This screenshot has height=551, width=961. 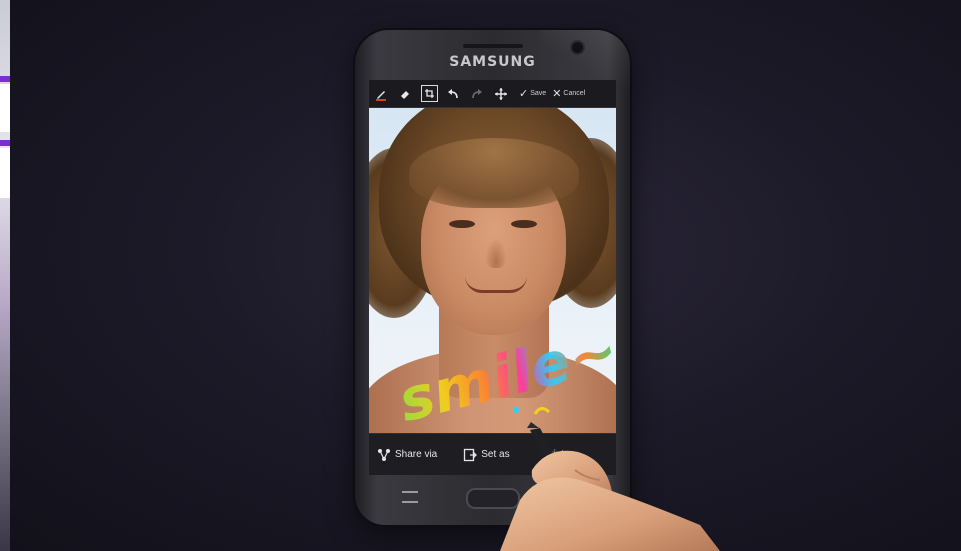 What do you see at coordinates (538, 93) in the screenshot?
I see `save-label: Save` at bounding box center [538, 93].